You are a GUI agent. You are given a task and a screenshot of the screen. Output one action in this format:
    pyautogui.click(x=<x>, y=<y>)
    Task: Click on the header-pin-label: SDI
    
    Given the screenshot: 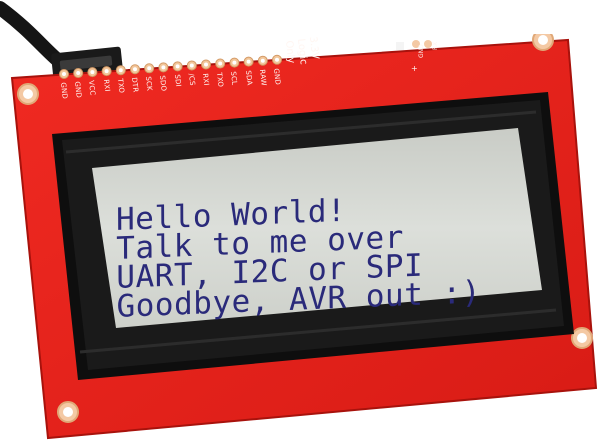 What is the action you would take?
    pyautogui.click(x=177, y=81)
    